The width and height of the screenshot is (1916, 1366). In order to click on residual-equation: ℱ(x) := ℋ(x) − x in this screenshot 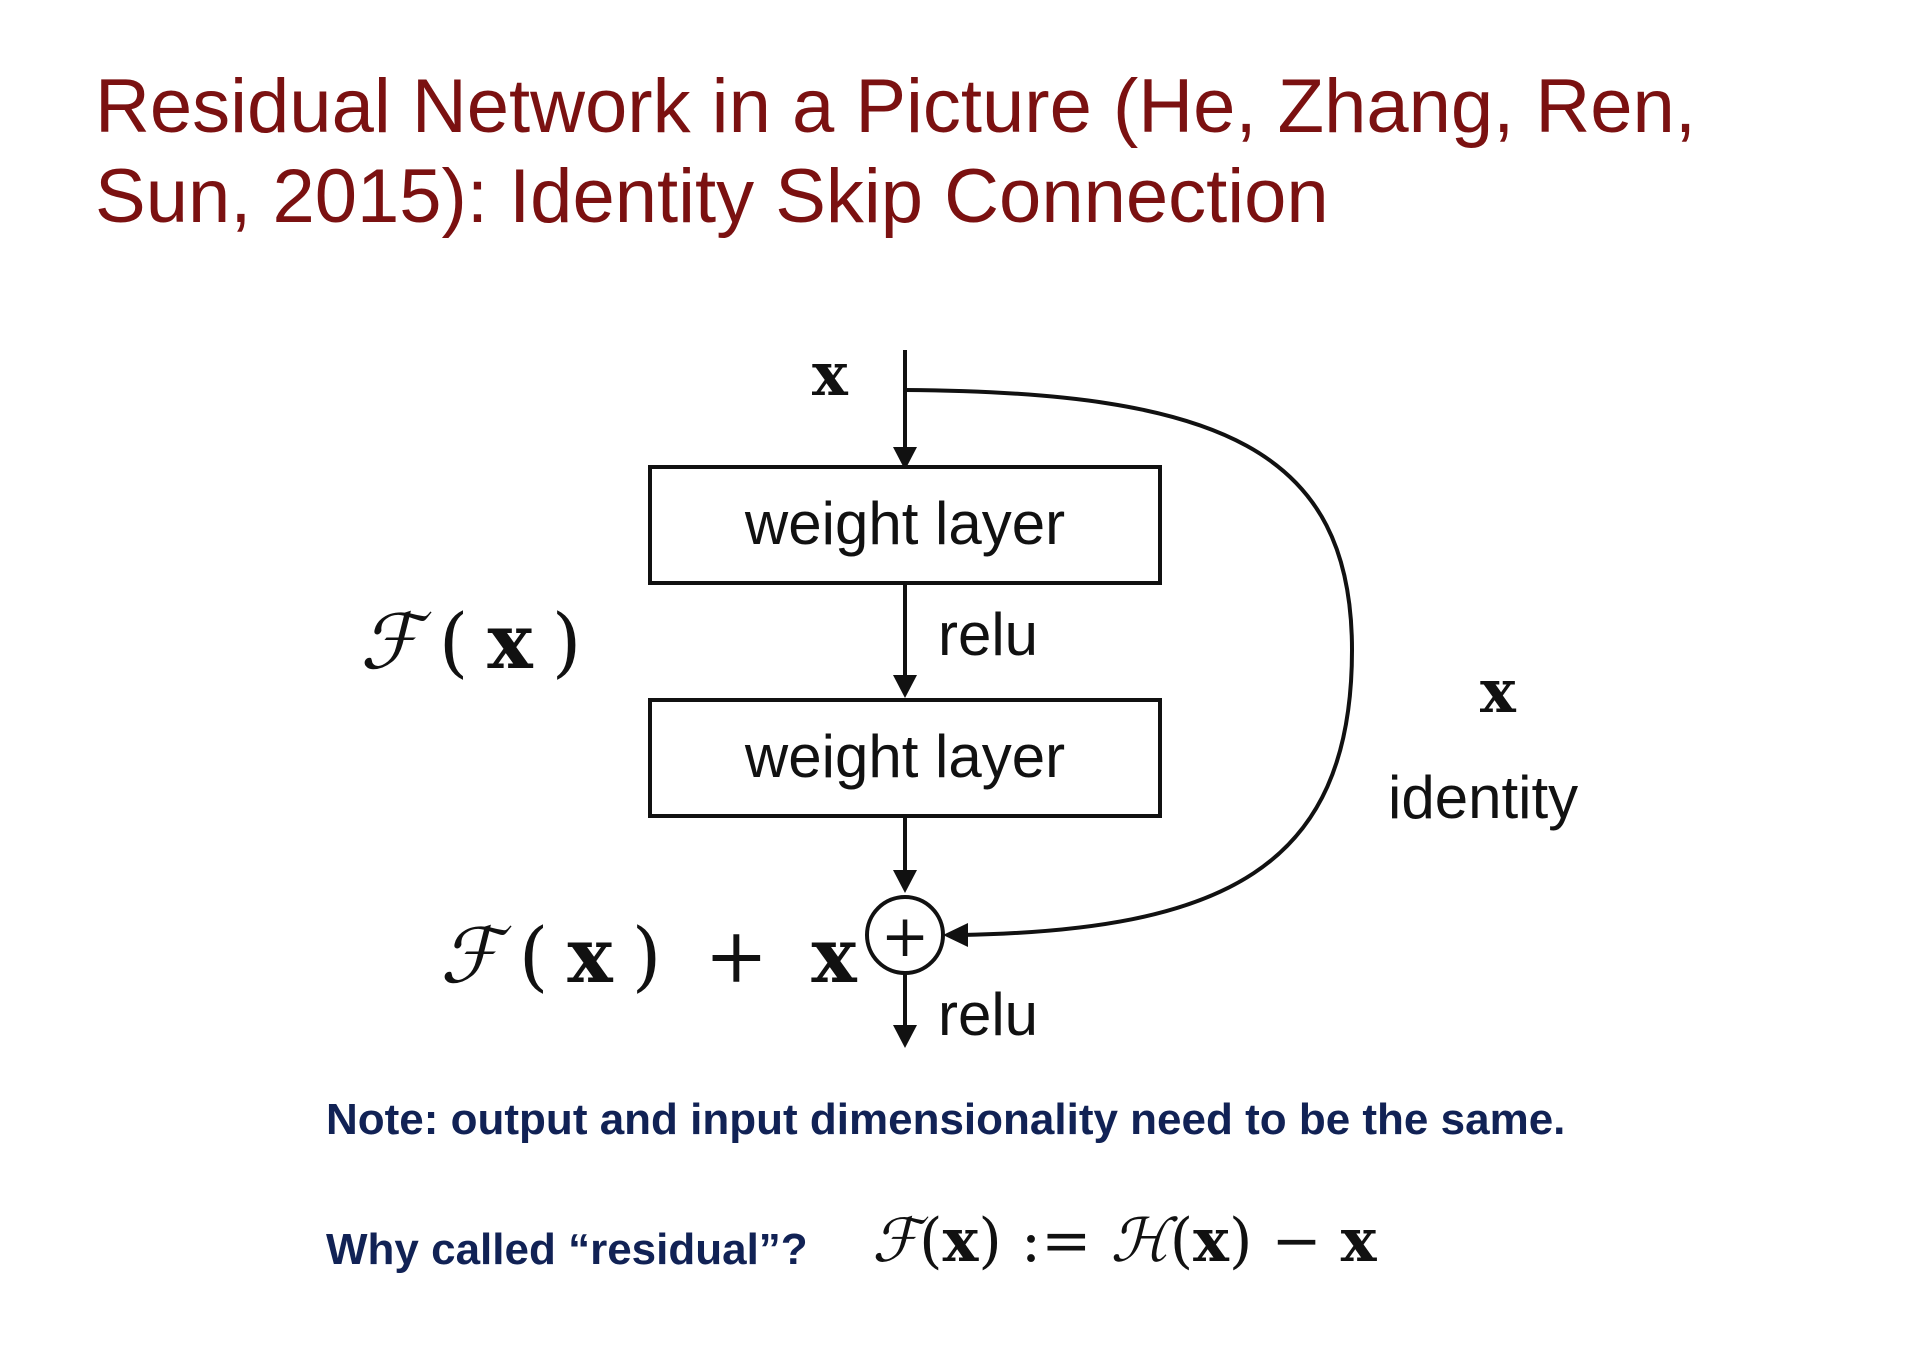, I will do `click(1124, 1241)`.